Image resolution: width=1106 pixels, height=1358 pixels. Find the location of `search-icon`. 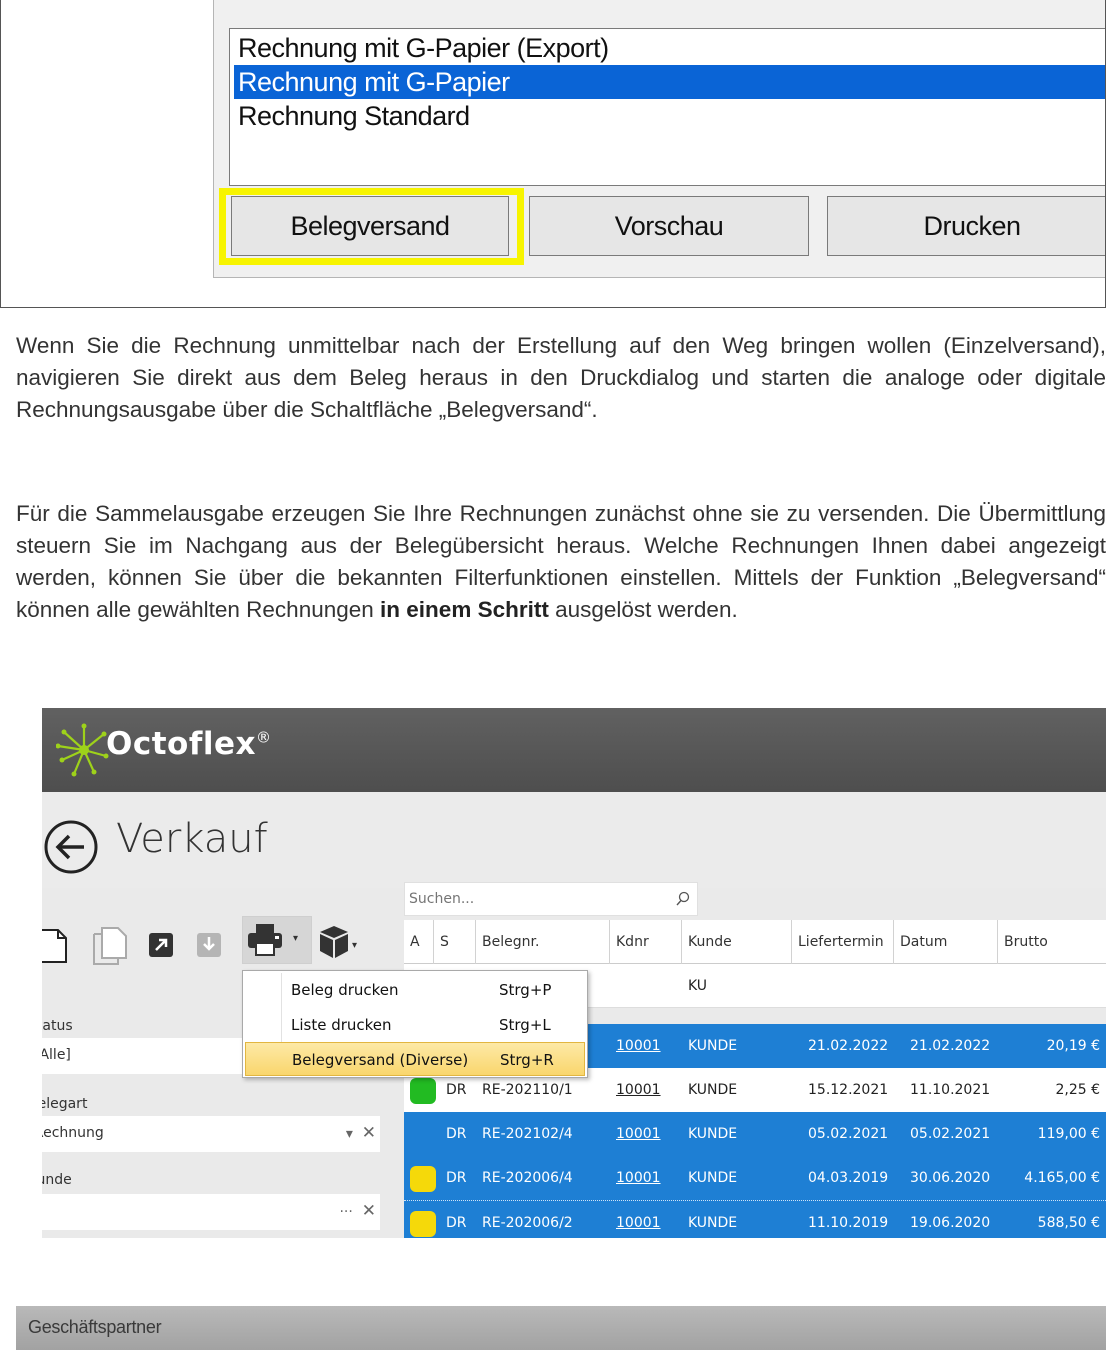

search-icon is located at coordinates (683, 899).